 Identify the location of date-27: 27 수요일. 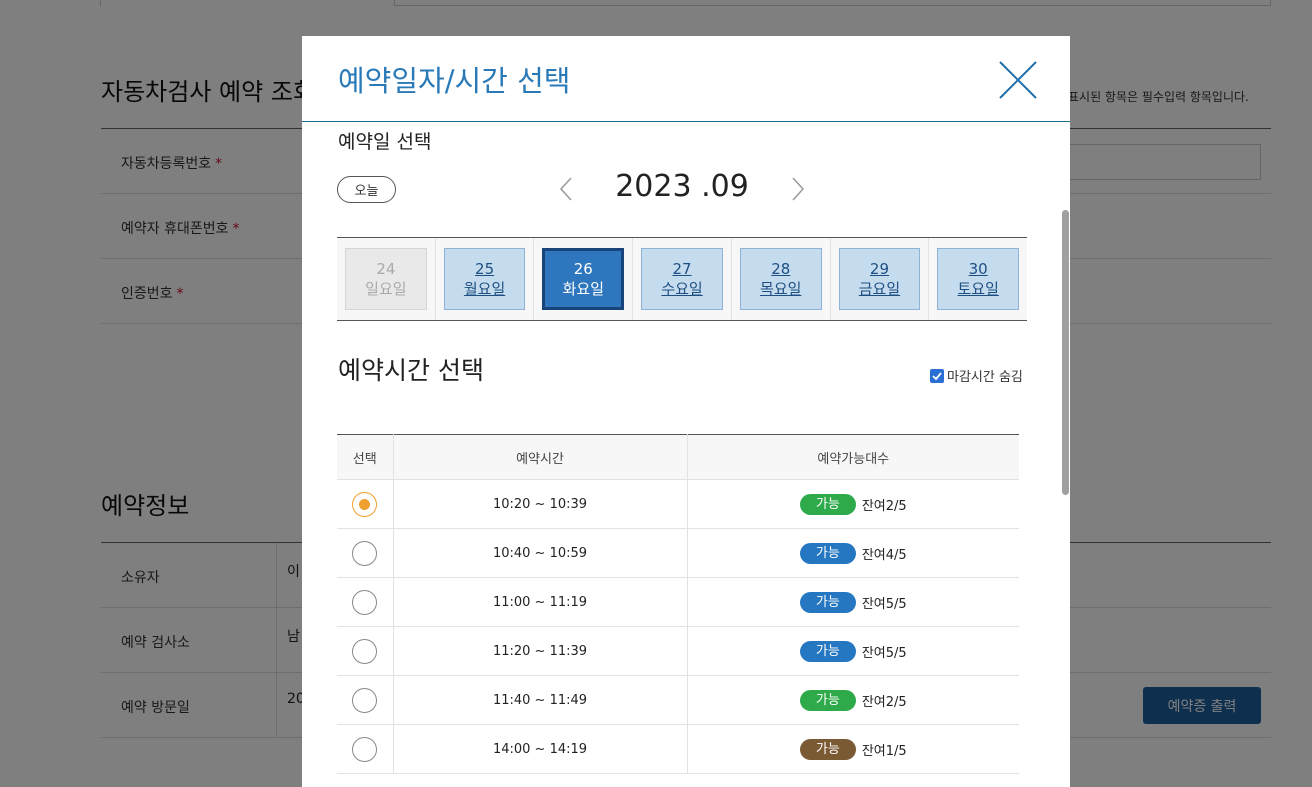
(682, 279).